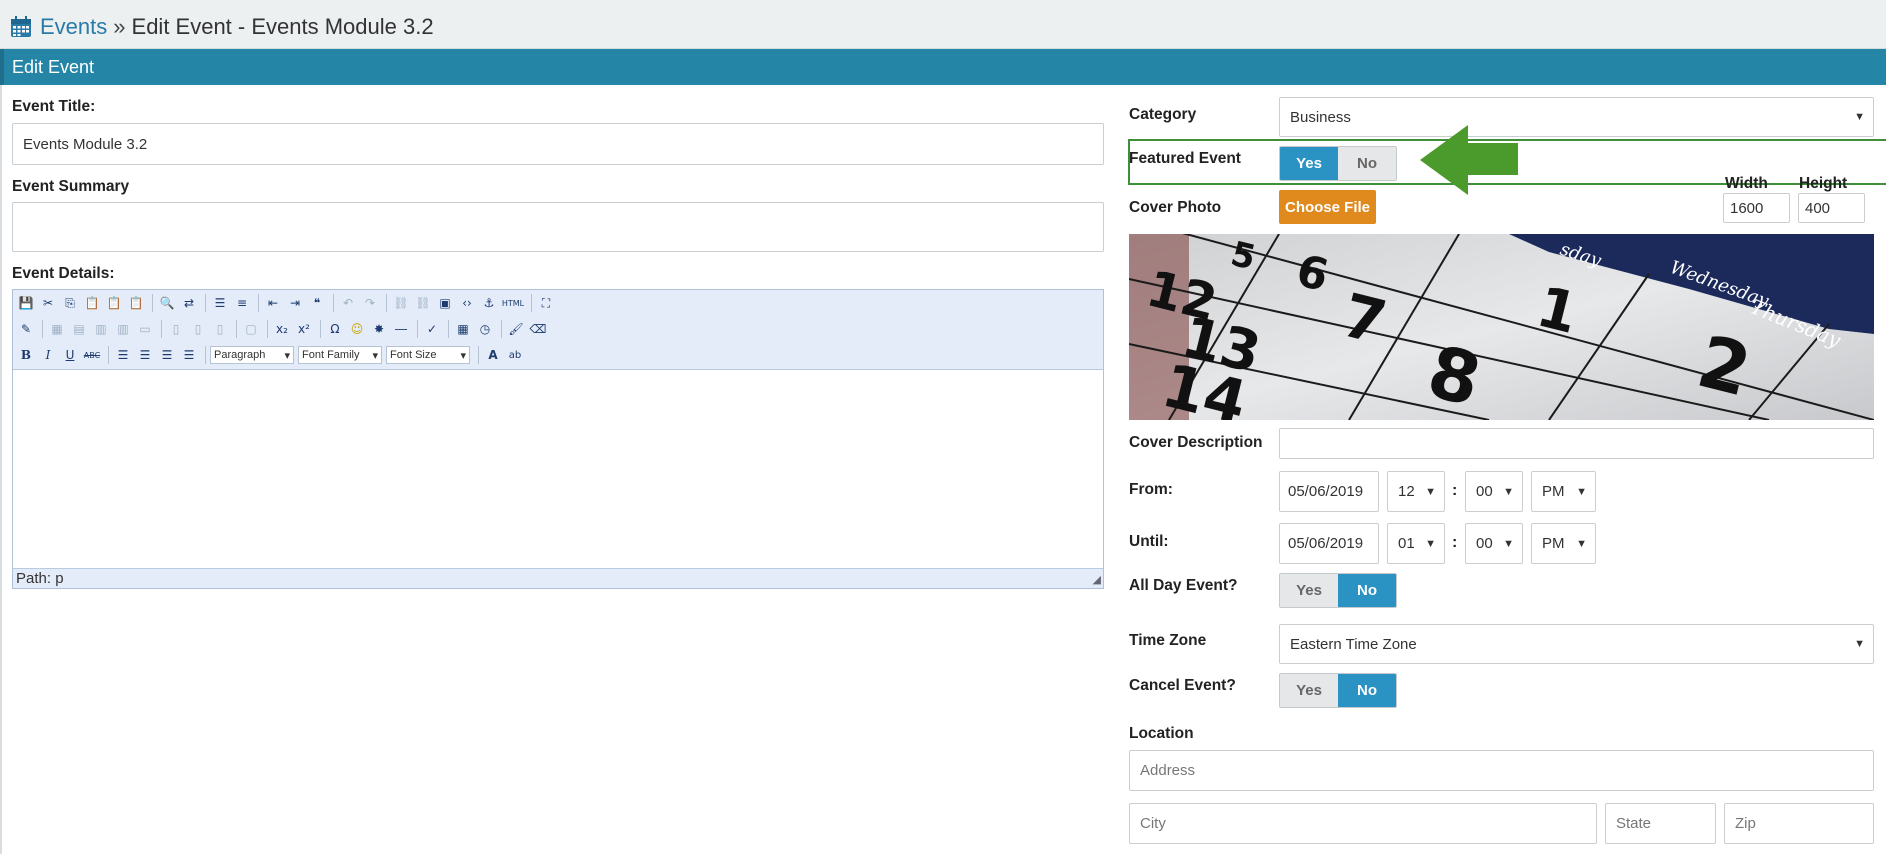 The height and width of the screenshot is (854, 1886). Describe the element at coordinates (1831, 208) in the screenshot. I see `height-input: 400` at that location.